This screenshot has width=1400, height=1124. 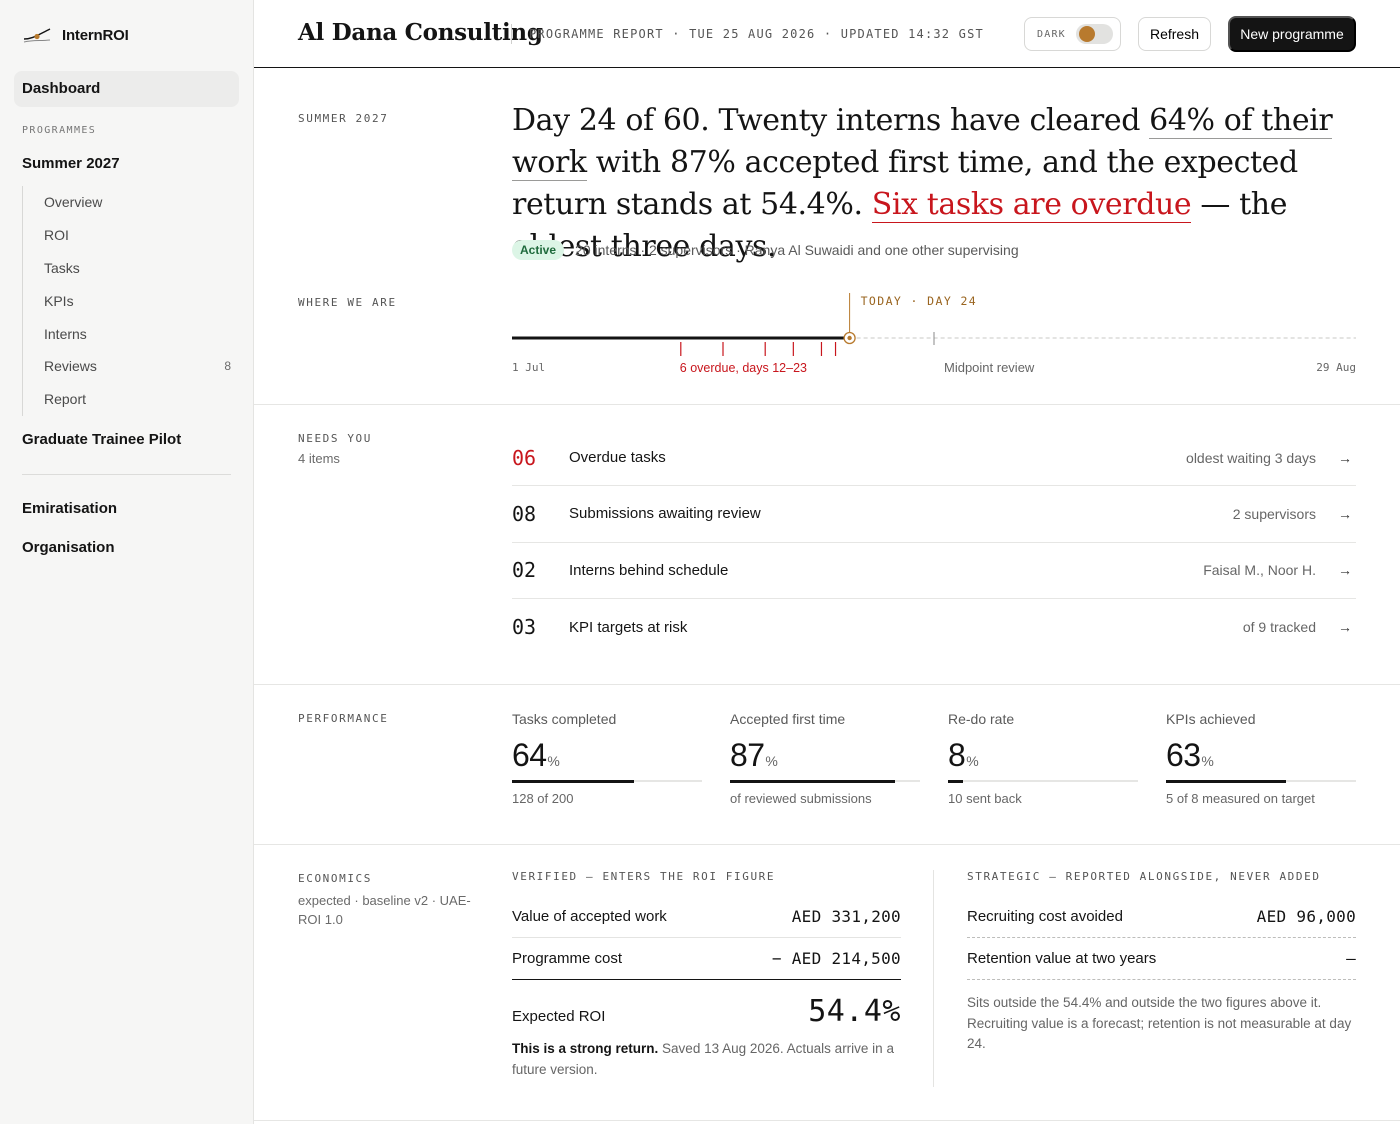 What do you see at coordinates (1072, 34) in the screenshot?
I see `dark-mode-toggle: DARK` at bounding box center [1072, 34].